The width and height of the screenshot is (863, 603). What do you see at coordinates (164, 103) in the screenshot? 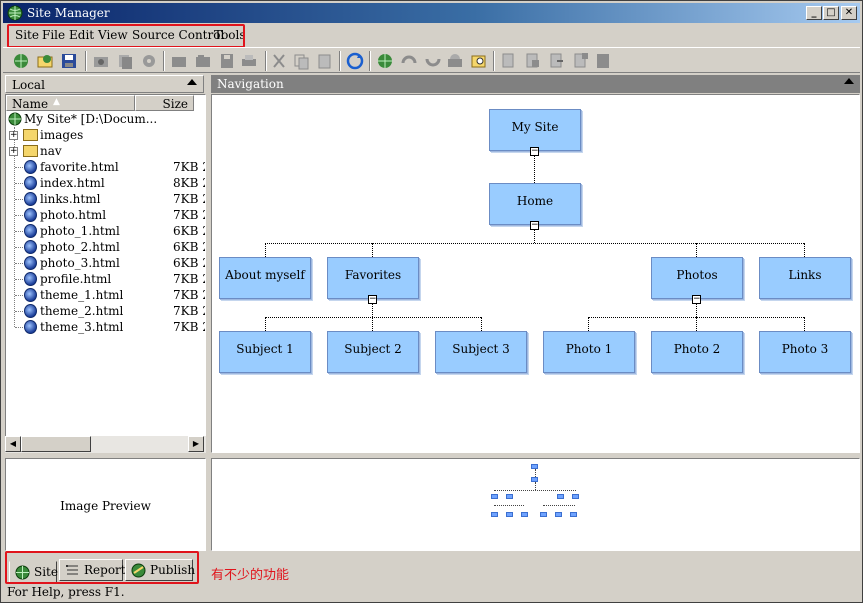
I see `column-header-size: Size` at bounding box center [164, 103].